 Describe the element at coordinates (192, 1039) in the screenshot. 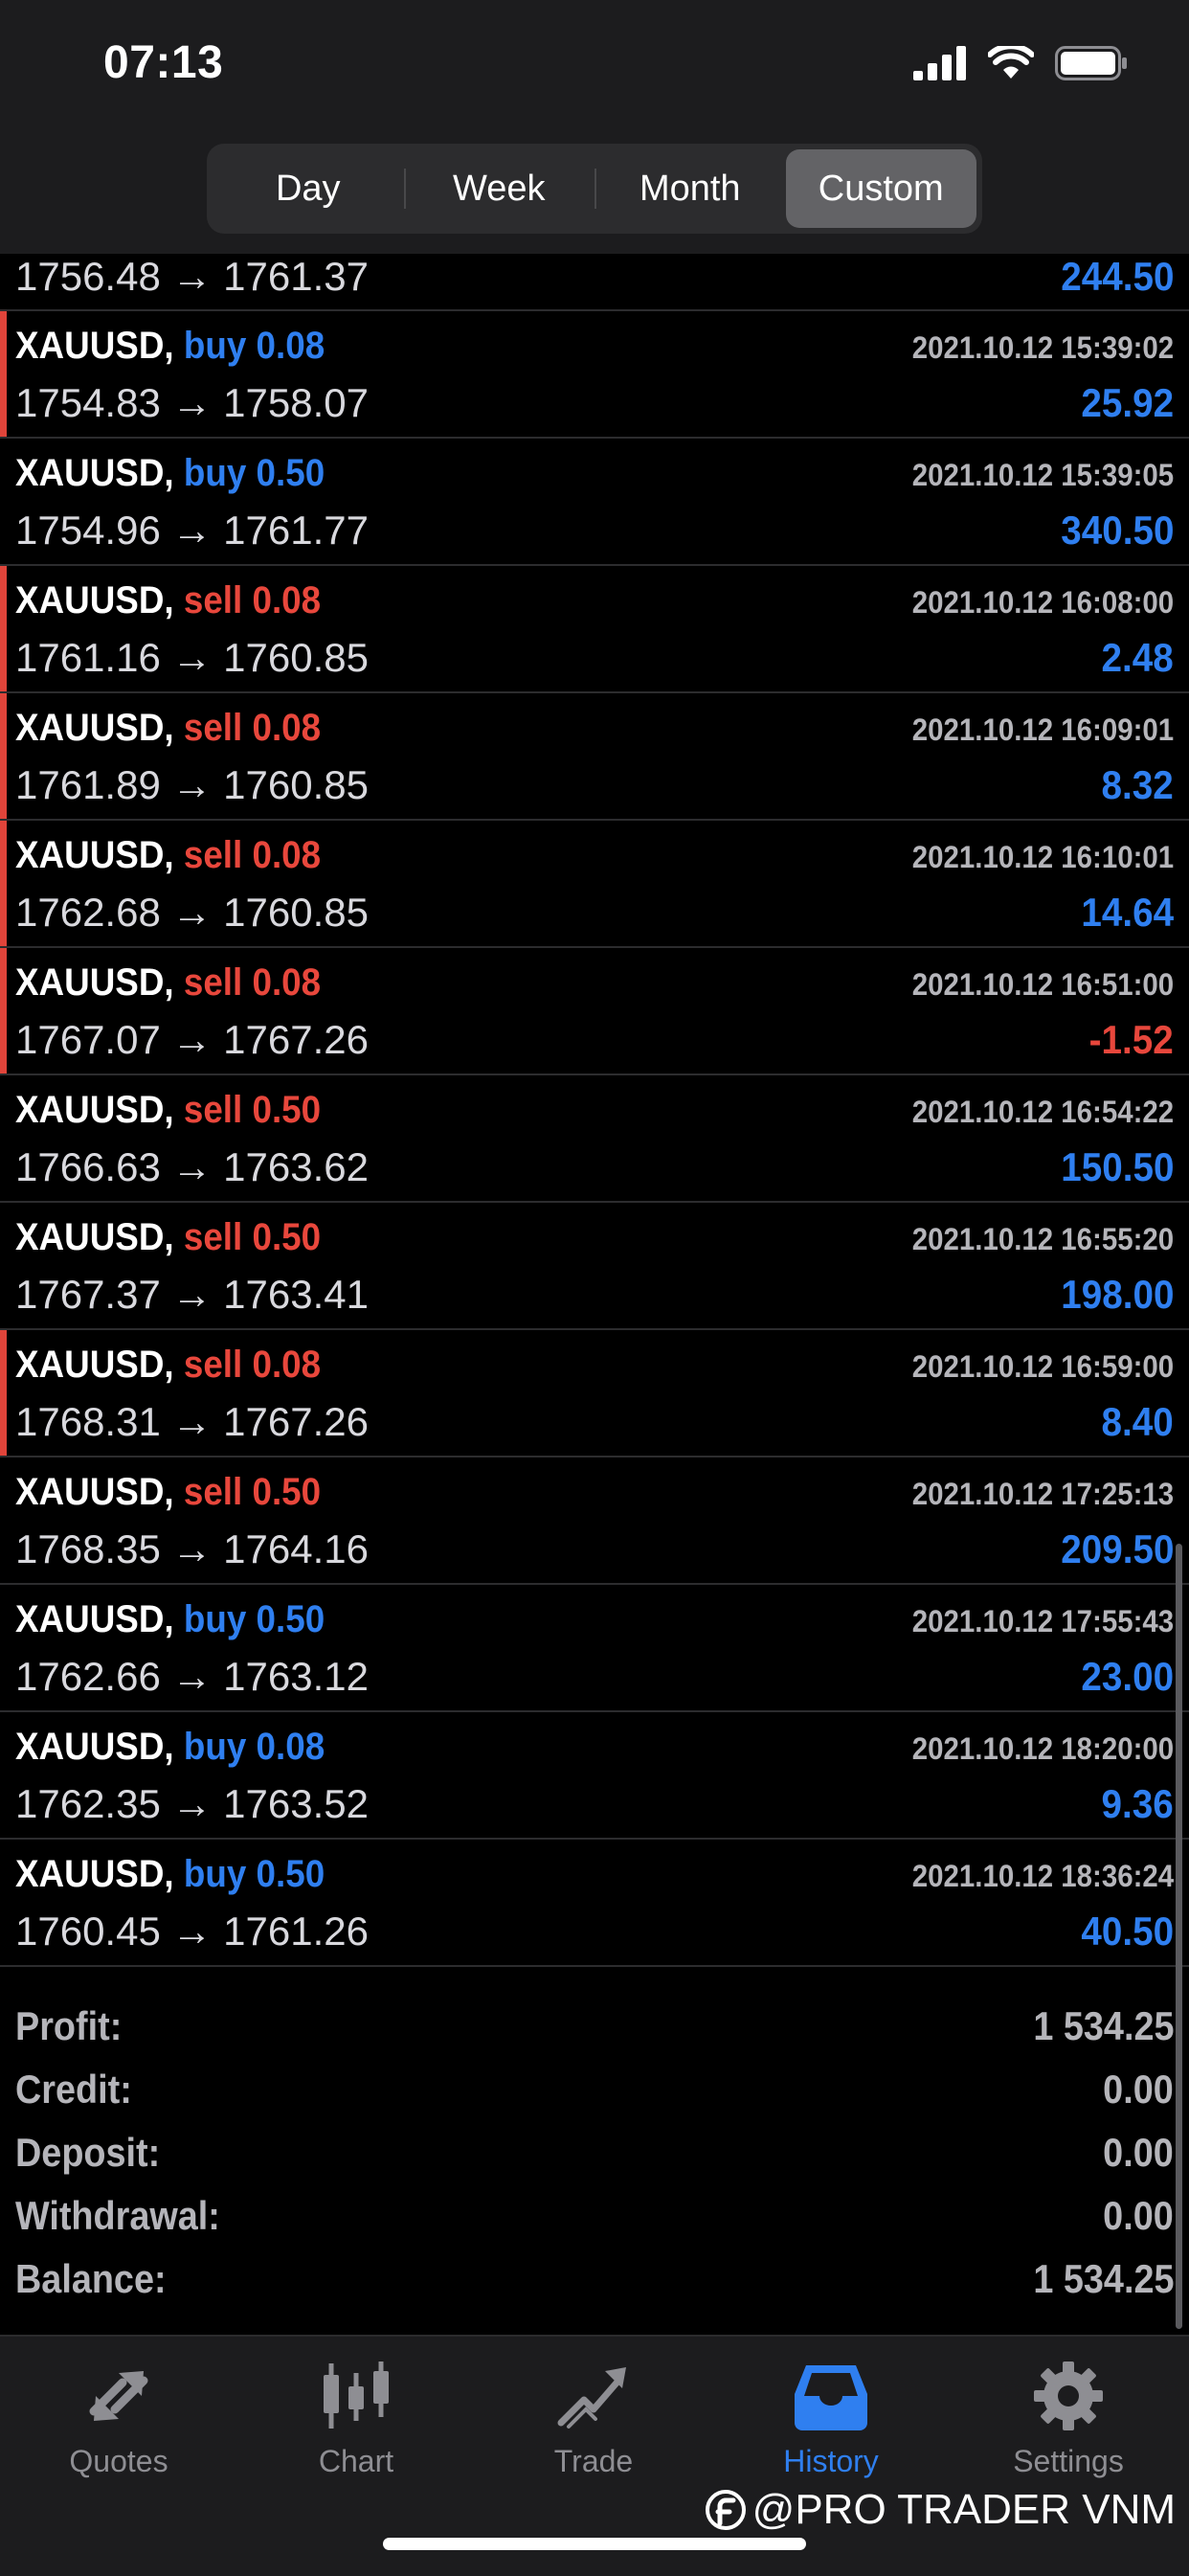

I see `deal-prices: 1767.07 → 1767.26` at that location.